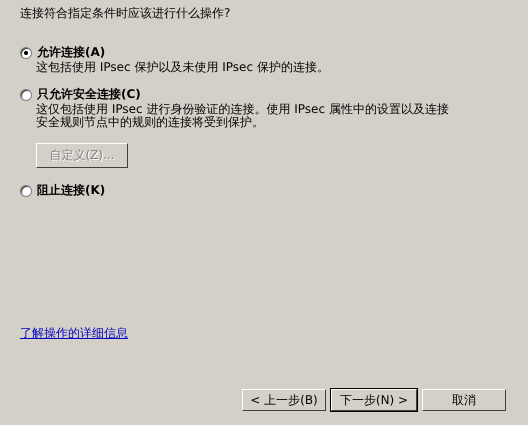  I want to click on option-description: 这包括使用 IPsec 保护以及未使用 IPsec 保护的连接。, so click(183, 67).